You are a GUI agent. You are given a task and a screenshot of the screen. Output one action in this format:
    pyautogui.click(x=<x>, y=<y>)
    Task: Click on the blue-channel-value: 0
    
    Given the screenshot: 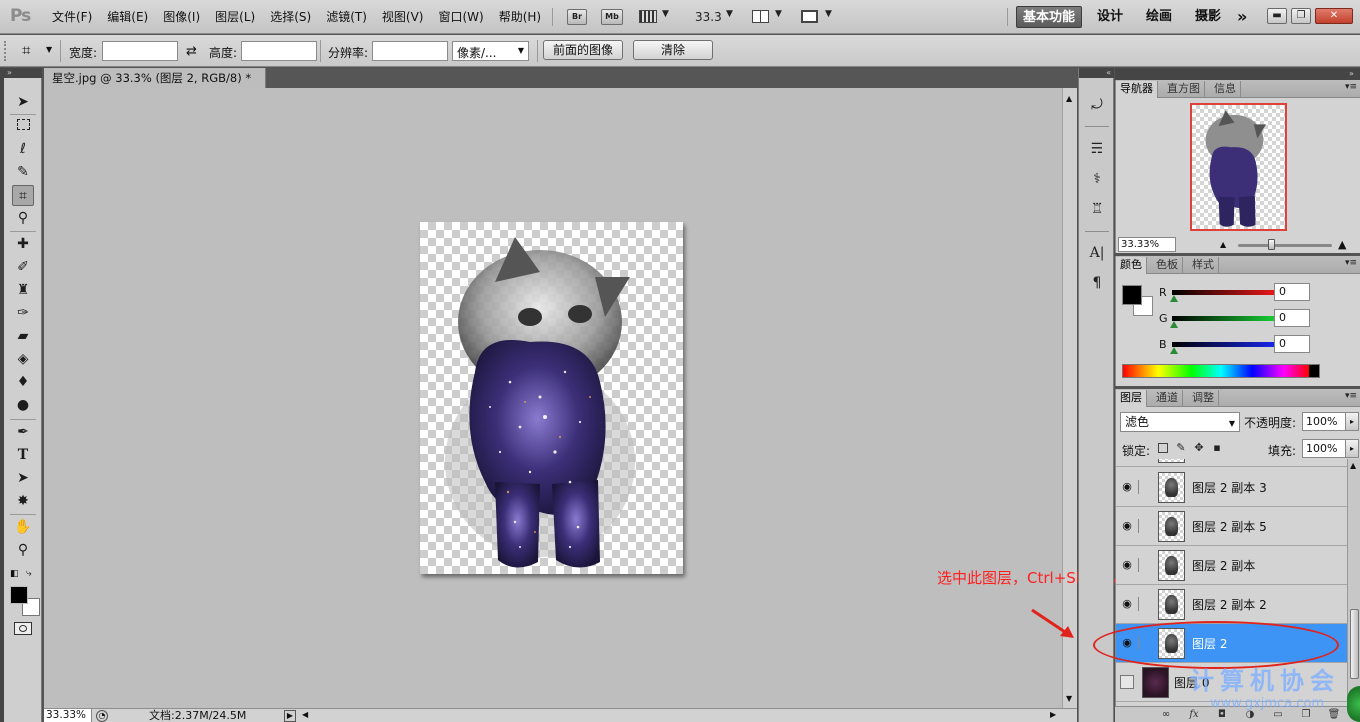 What is the action you would take?
    pyautogui.click(x=1292, y=344)
    